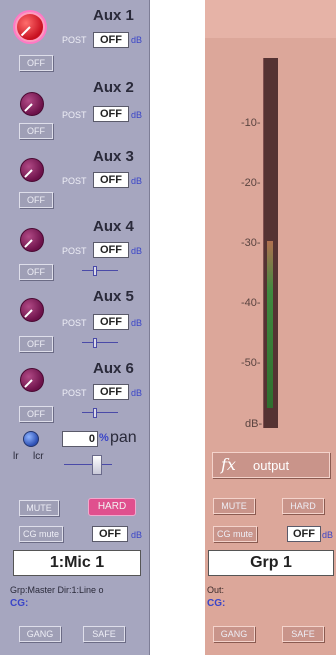 This screenshot has height=655, width=336. I want to click on aux-1-off-button: OFF, so click(36, 63).